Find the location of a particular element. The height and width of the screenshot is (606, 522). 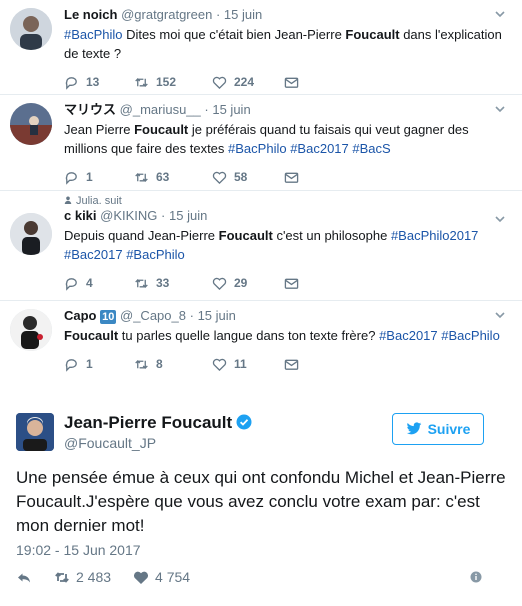

like-count: 29 is located at coordinates (241, 283).